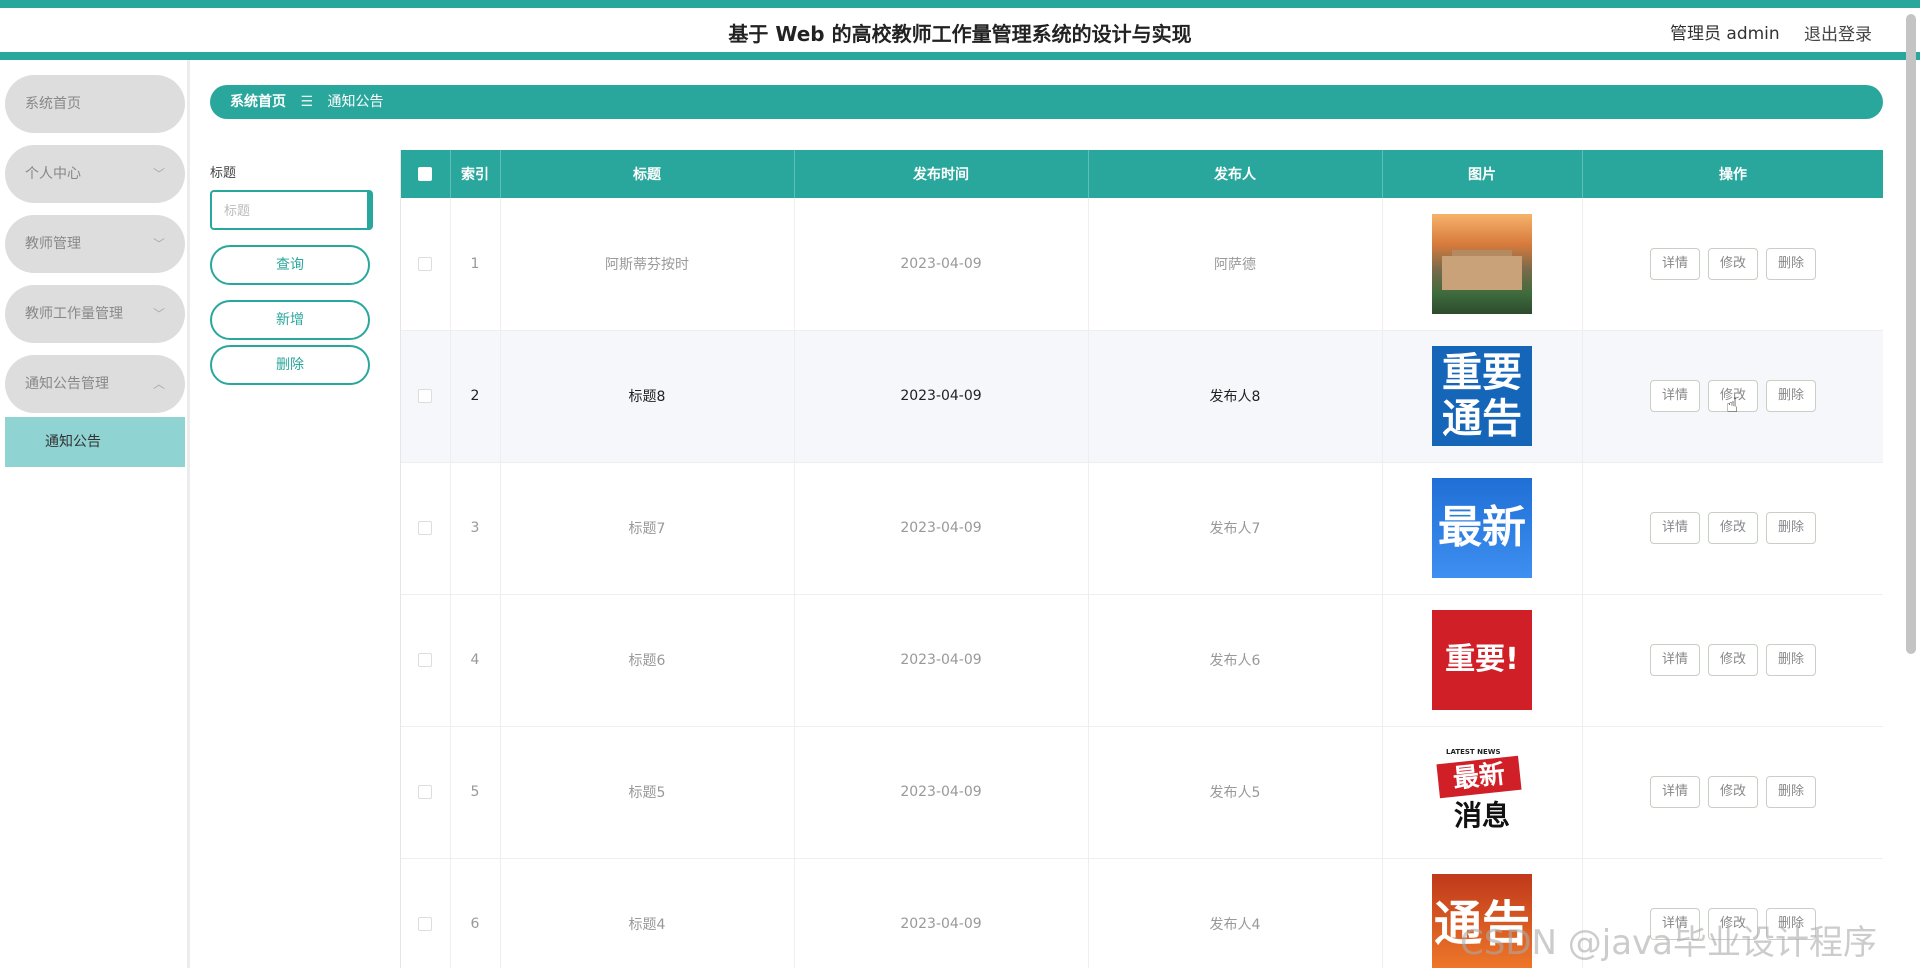  I want to click on latest-news-image: LATEST NEWS 最新 消息, so click(1482, 792).